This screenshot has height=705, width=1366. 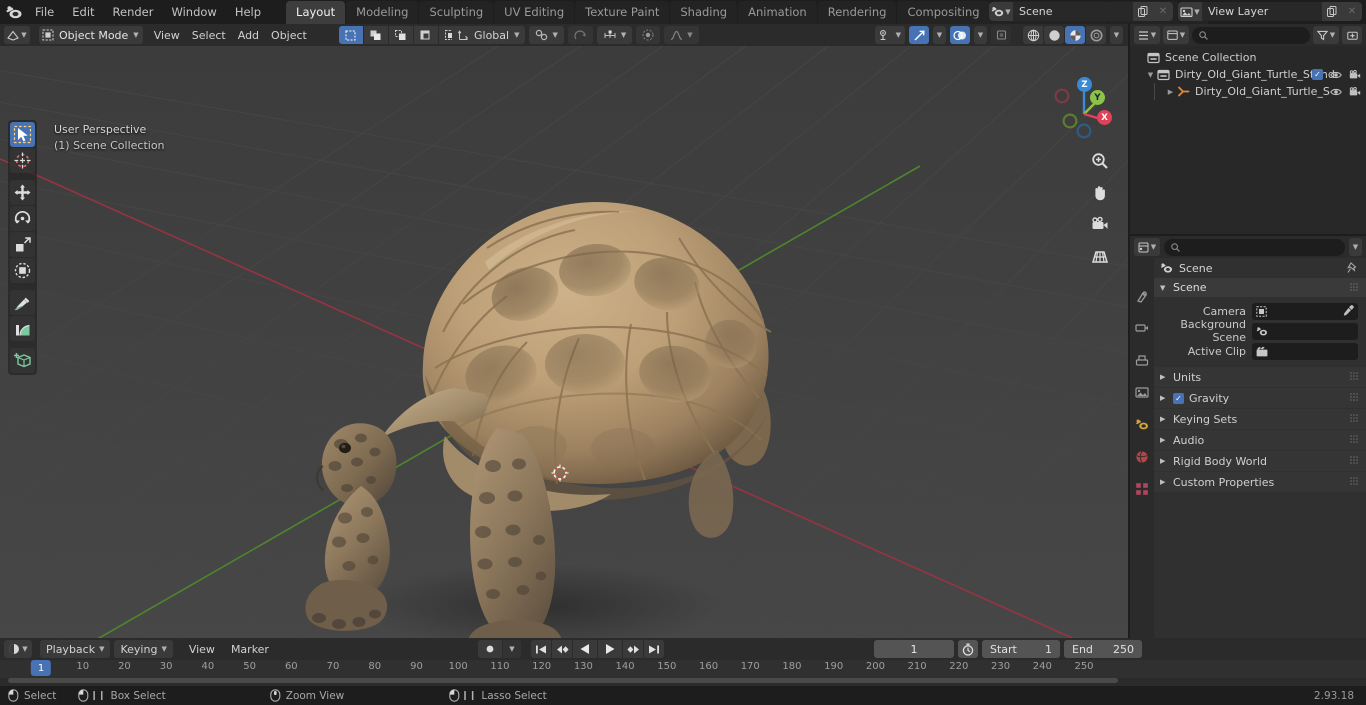 I want to click on keying-menu: Keying ▼, so click(x=143, y=649).